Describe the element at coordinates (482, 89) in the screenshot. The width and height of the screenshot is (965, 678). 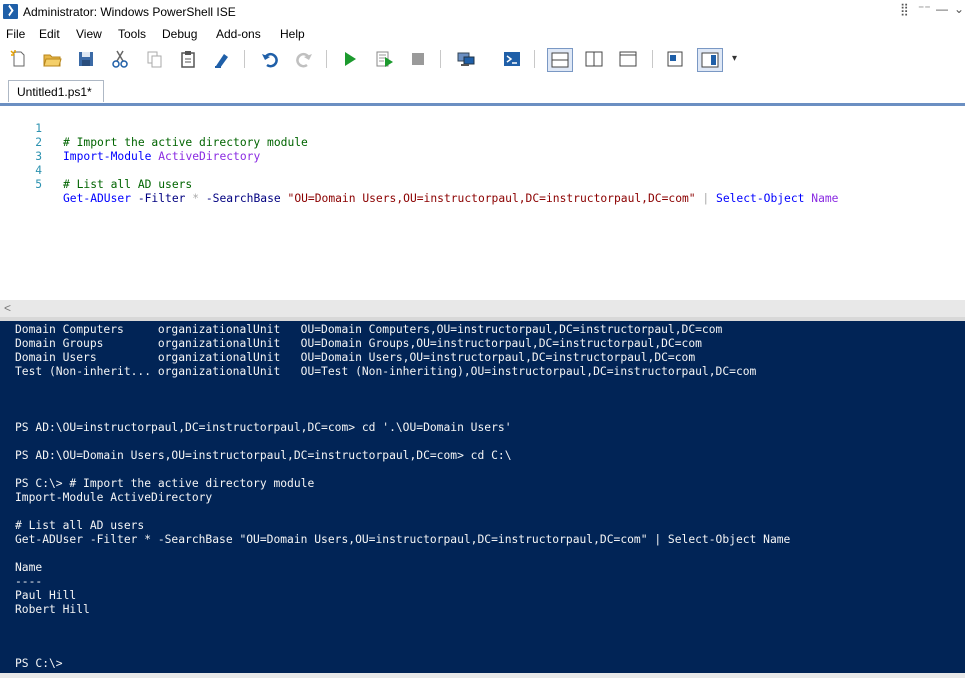
I see `script-tab-strip: Untitled1.ps1*` at that location.